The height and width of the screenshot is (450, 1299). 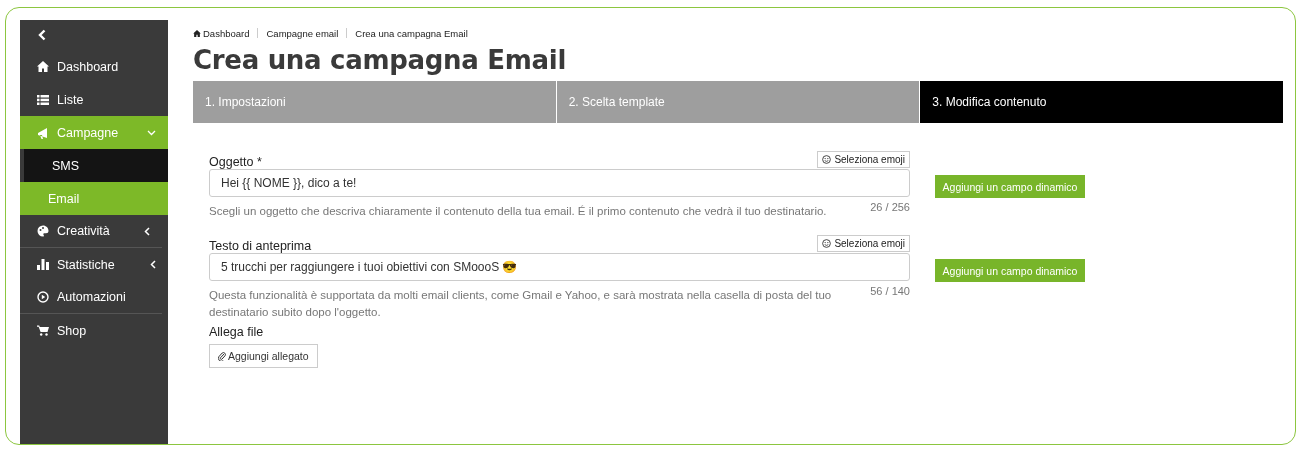 I want to click on add-attachment-button: Aggiungi allegato, so click(x=263, y=356).